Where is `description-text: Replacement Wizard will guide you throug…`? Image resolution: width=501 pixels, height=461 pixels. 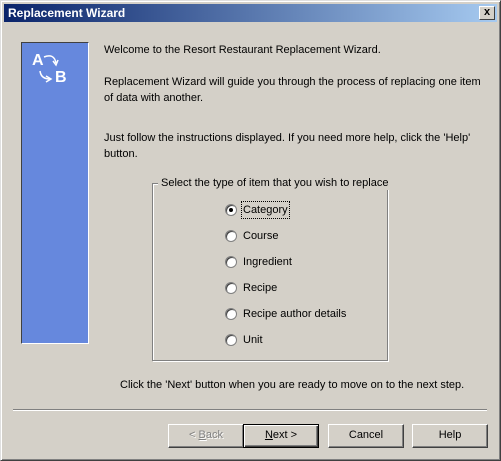 description-text: Replacement Wizard will guide you throug… is located at coordinates (292, 90).